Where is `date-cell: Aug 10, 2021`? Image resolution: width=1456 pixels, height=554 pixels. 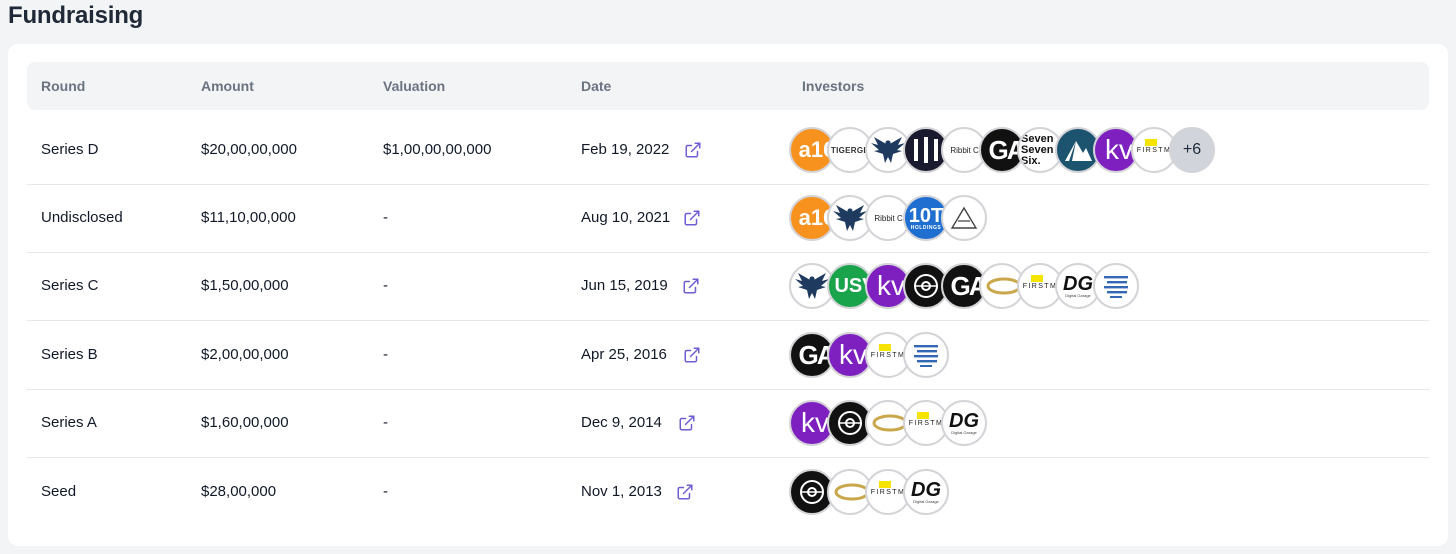 date-cell: Aug 10, 2021 is located at coordinates (626, 217).